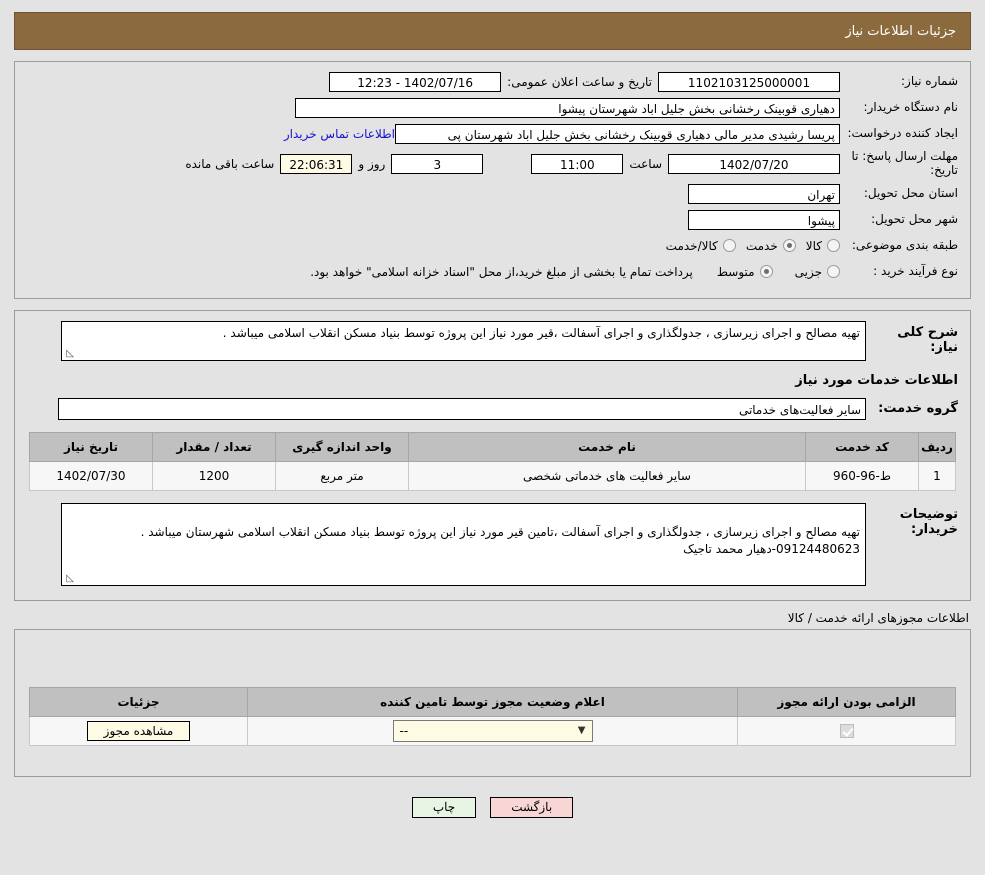 The height and width of the screenshot is (875, 985). Describe the element at coordinates (761, 245) in the screenshot. I see `category-option-khedmat-label: خدمت` at that location.